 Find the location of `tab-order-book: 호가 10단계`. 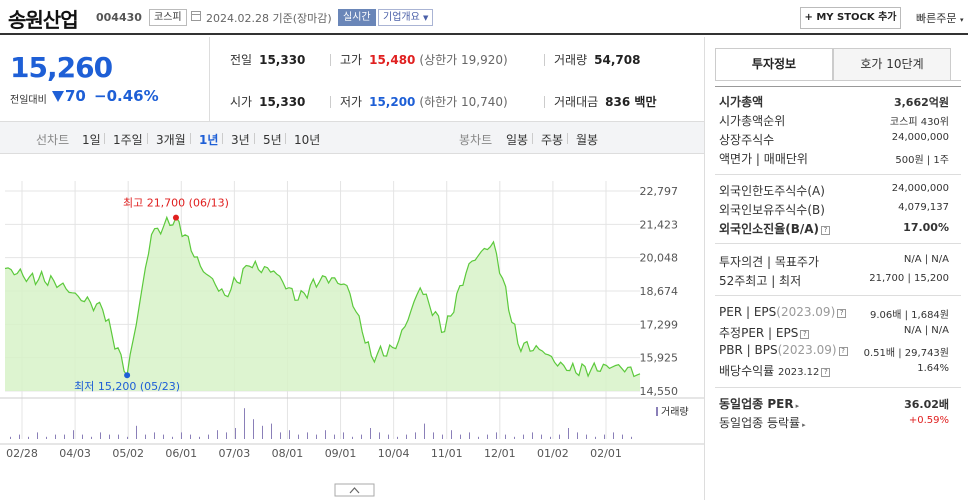

tab-order-book: 호가 10단계 is located at coordinates (892, 64).